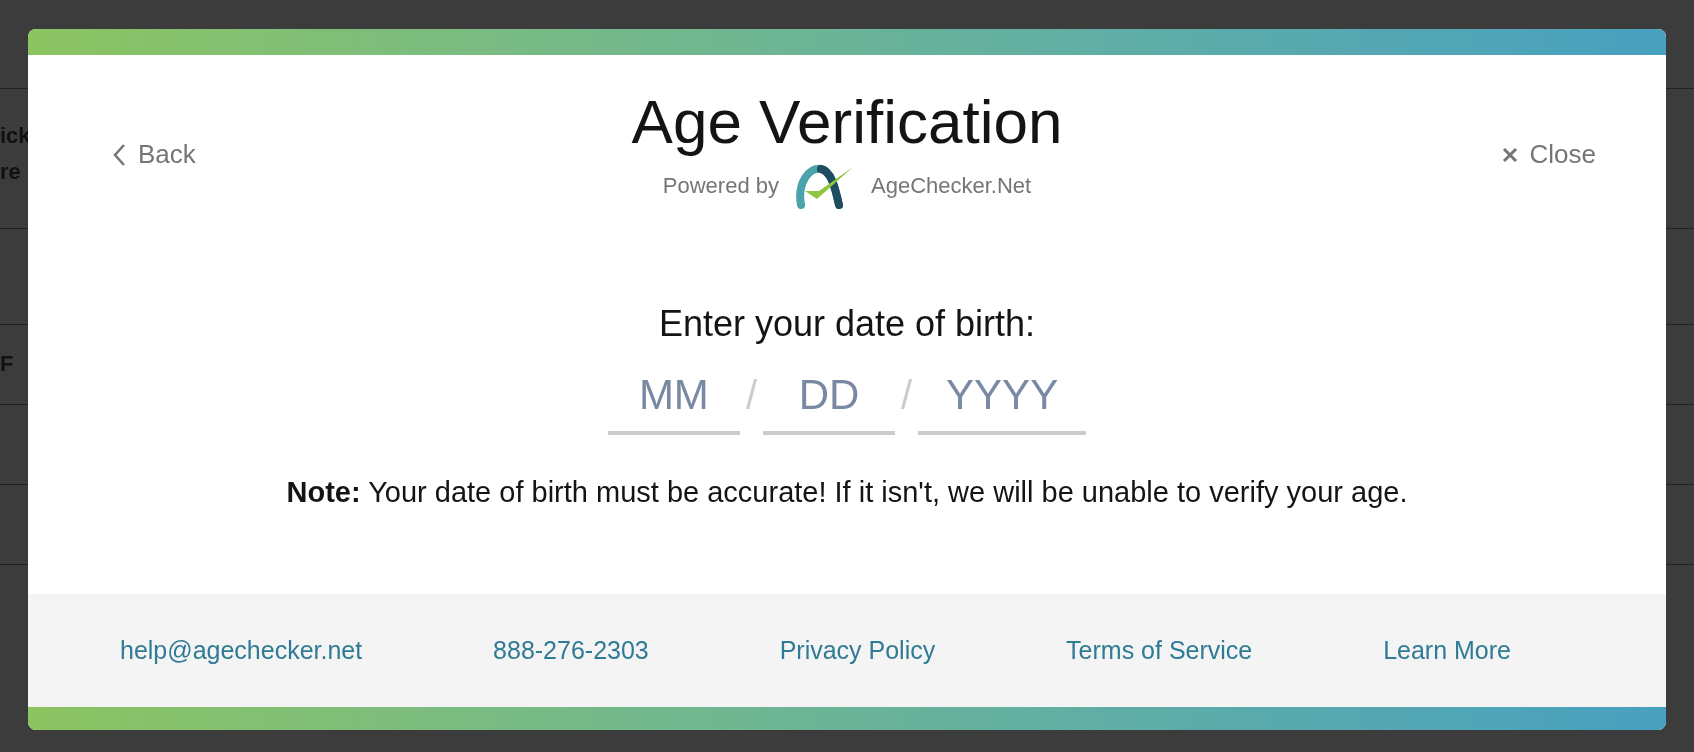 Image resolution: width=1694 pixels, height=752 pixels. Describe the element at coordinates (720, 186) in the screenshot. I see `powered-by-text: Powered by` at that location.